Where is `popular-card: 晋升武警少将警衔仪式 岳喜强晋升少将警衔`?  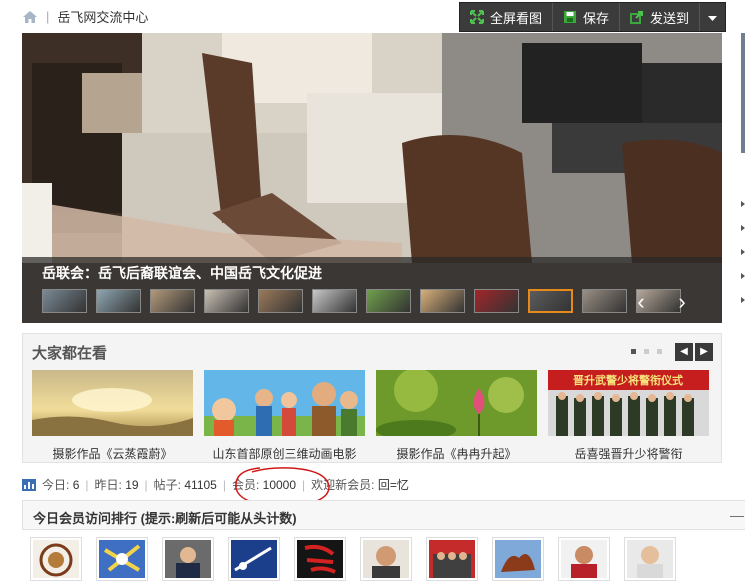 popular-card: 晋升武警少将警衔仪式 岳喜强晋升少将警衔 is located at coordinates (628, 416).